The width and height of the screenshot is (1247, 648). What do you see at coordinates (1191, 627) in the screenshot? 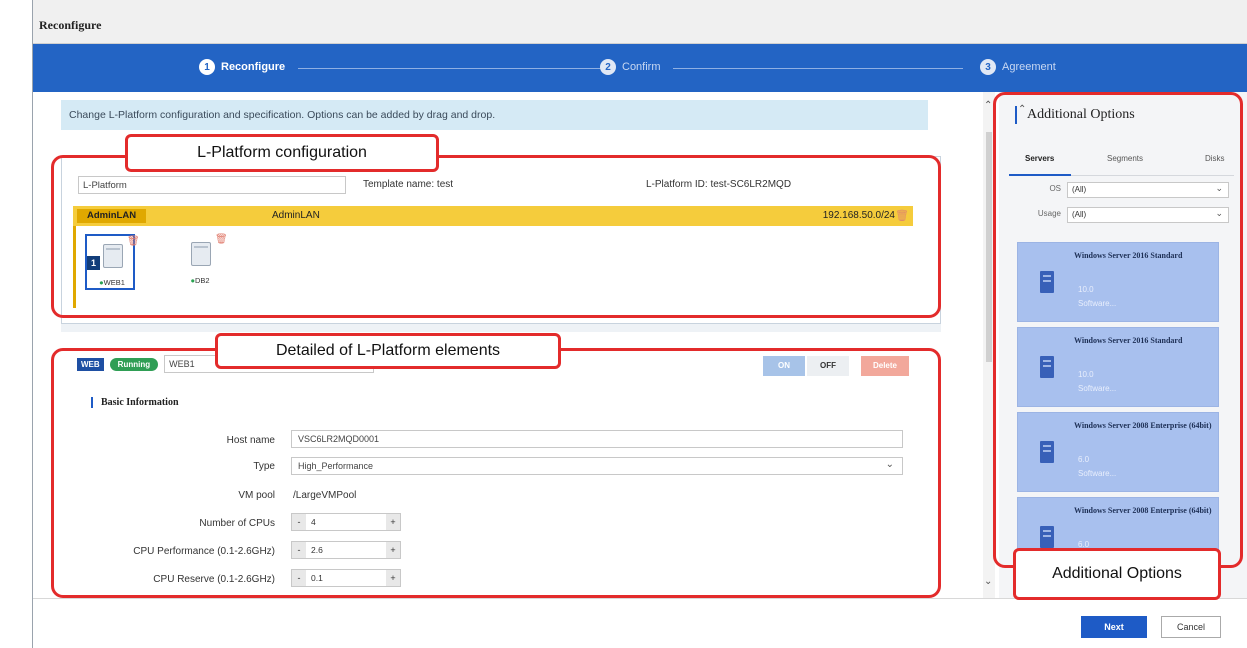
I see `cancel-button: Cancel` at bounding box center [1191, 627].